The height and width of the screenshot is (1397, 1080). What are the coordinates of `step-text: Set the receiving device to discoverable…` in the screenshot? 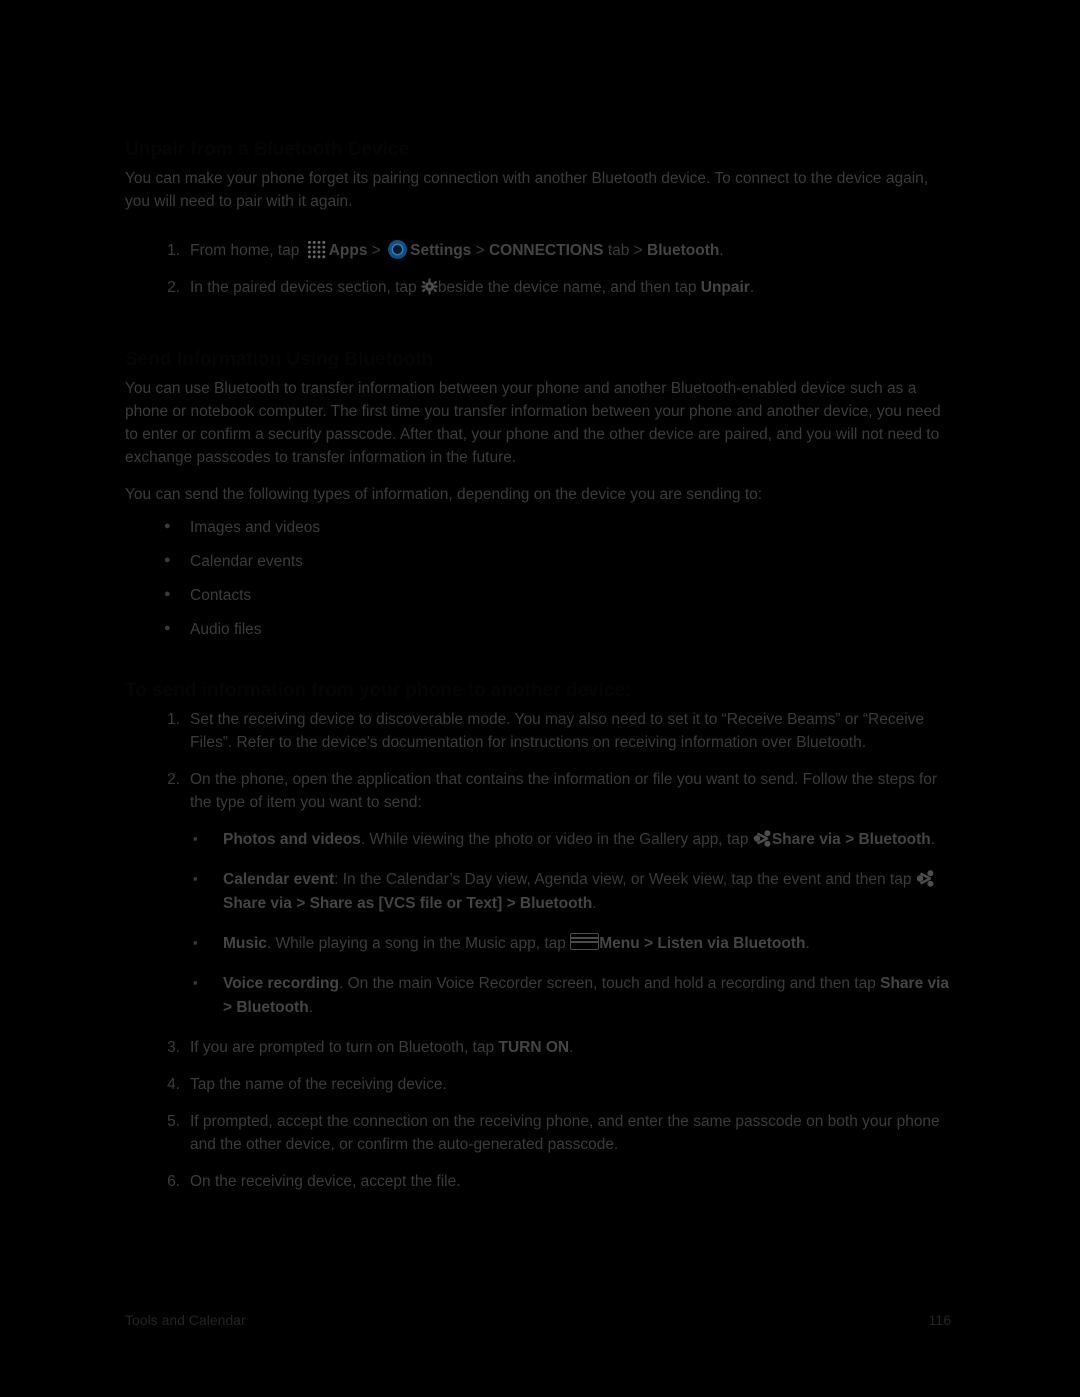 It's located at (557, 731).